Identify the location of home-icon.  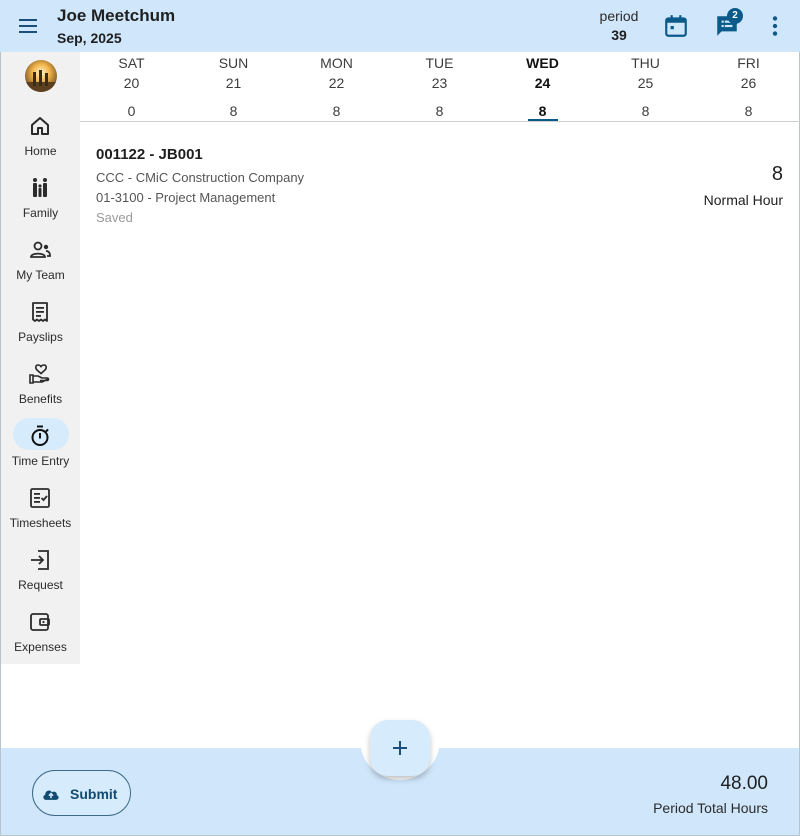
(40, 126).